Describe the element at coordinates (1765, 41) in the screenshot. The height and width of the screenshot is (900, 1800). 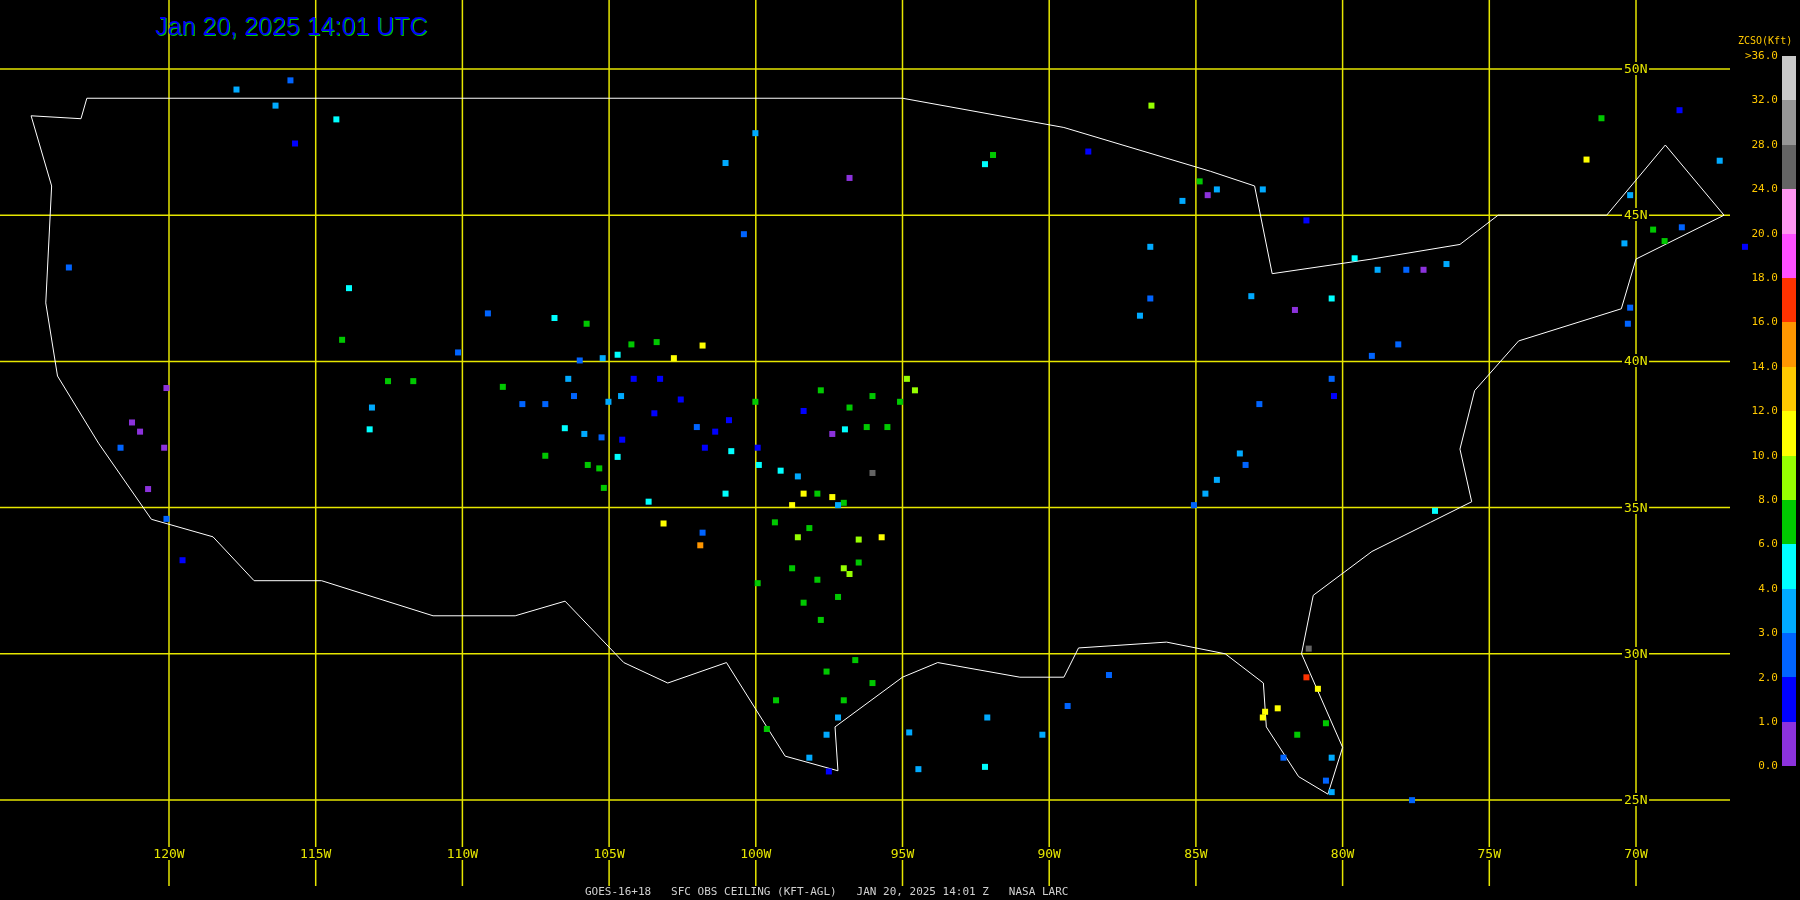
I see `colorbar-title: ZCSO(Kft)` at that location.